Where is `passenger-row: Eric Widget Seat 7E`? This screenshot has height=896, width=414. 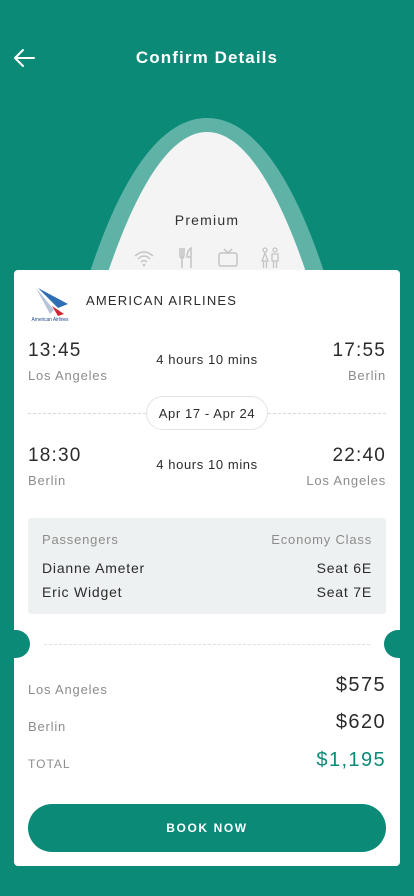 passenger-row: Eric Widget Seat 7E is located at coordinates (207, 592).